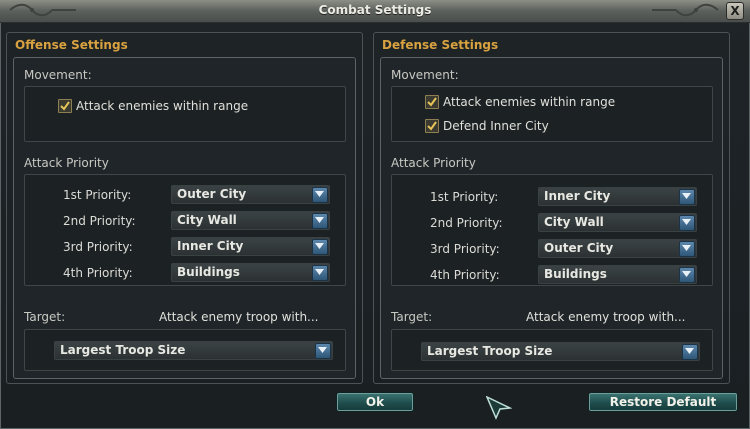 This screenshot has height=429, width=750. What do you see at coordinates (499, 408) in the screenshot?
I see `cursor-icon` at bounding box center [499, 408].